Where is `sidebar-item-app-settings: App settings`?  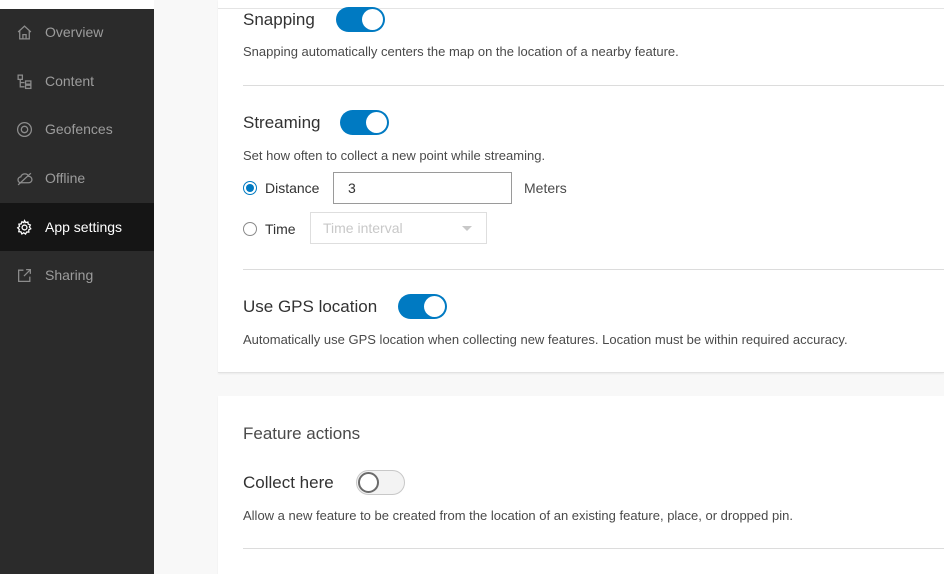
sidebar-item-app-settings: App settings is located at coordinates (77, 227).